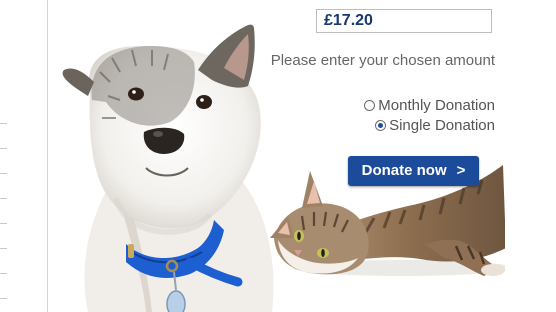 This screenshot has width=556, height=312. What do you see at coordinates (461, 170) in the screenshot?
I see `chevron-right-icon: >` at bounding box center [461, 170].